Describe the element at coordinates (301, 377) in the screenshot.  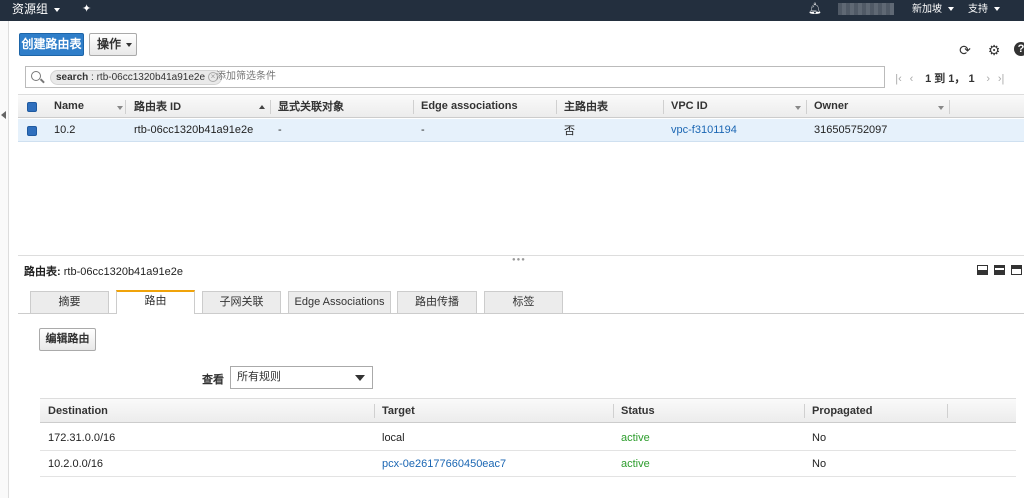
I see `view-filter-select: 所有规则` at that location.